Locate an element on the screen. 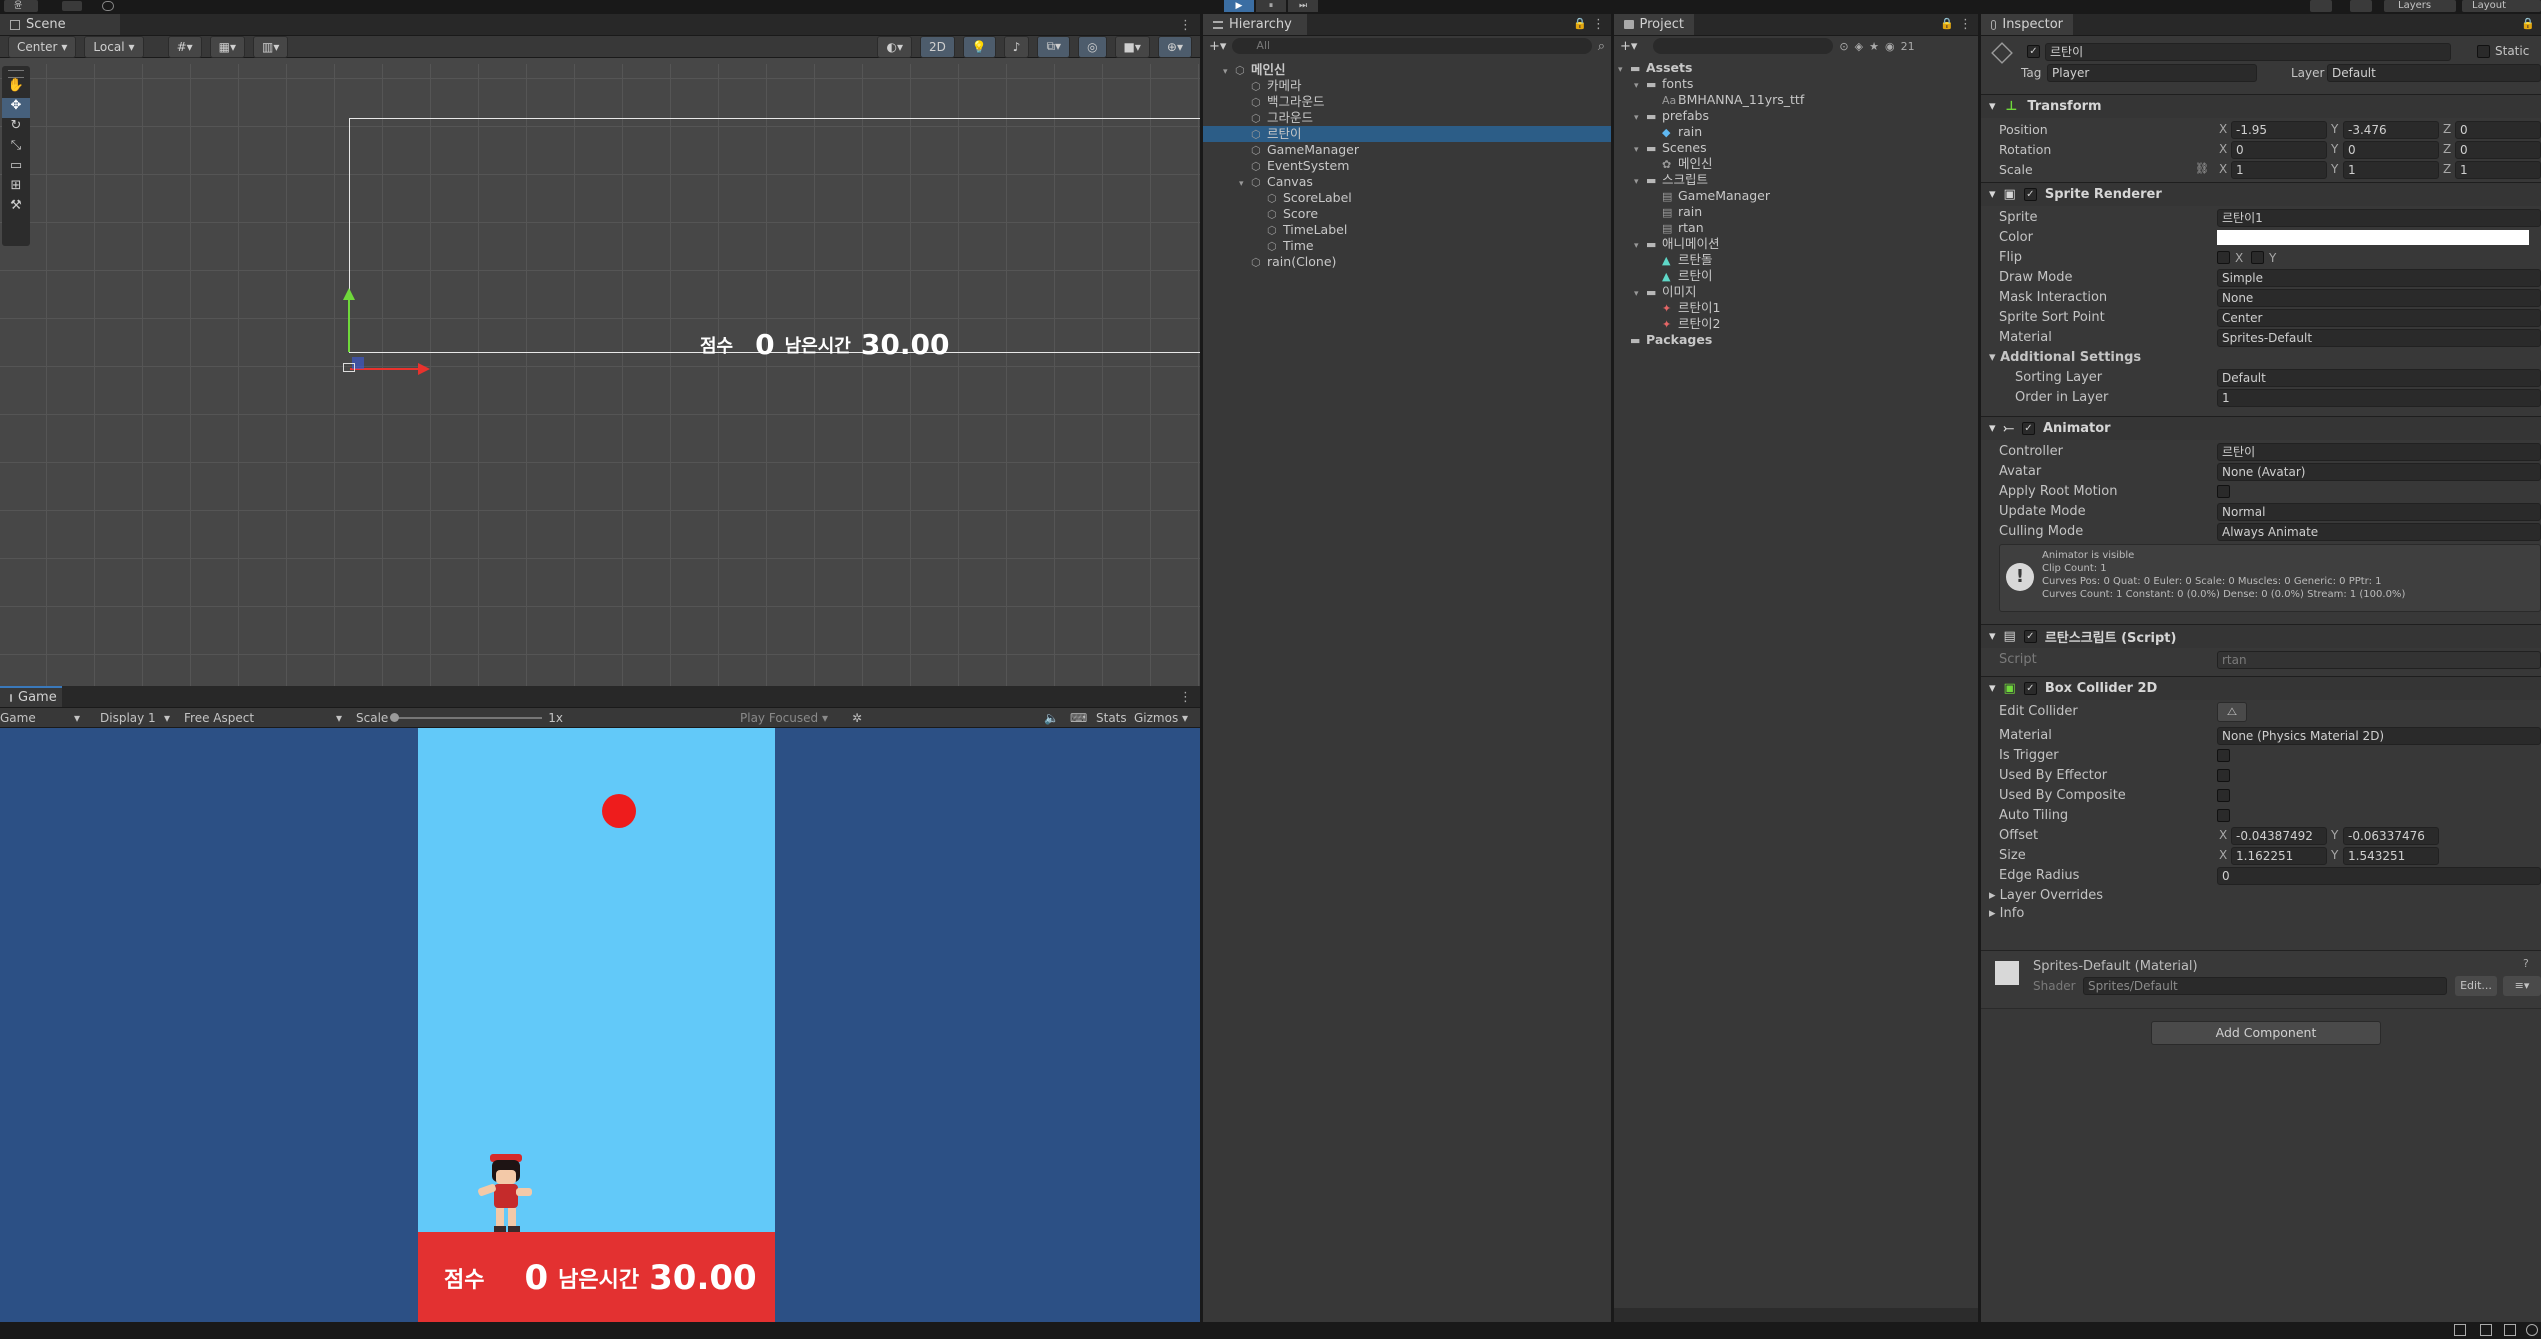  rotation-z-field: 0 is located at coordinates (2498, 150).